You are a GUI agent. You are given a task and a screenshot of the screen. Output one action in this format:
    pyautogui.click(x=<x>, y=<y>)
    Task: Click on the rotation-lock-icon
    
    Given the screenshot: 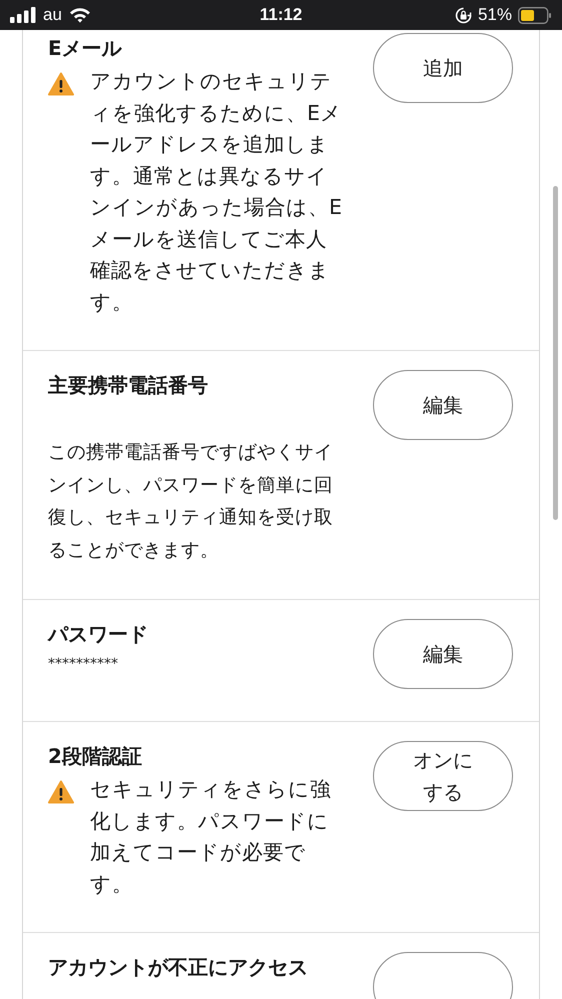 What is the action you would take?
    pyautogui.click(x=463, y=15)
    